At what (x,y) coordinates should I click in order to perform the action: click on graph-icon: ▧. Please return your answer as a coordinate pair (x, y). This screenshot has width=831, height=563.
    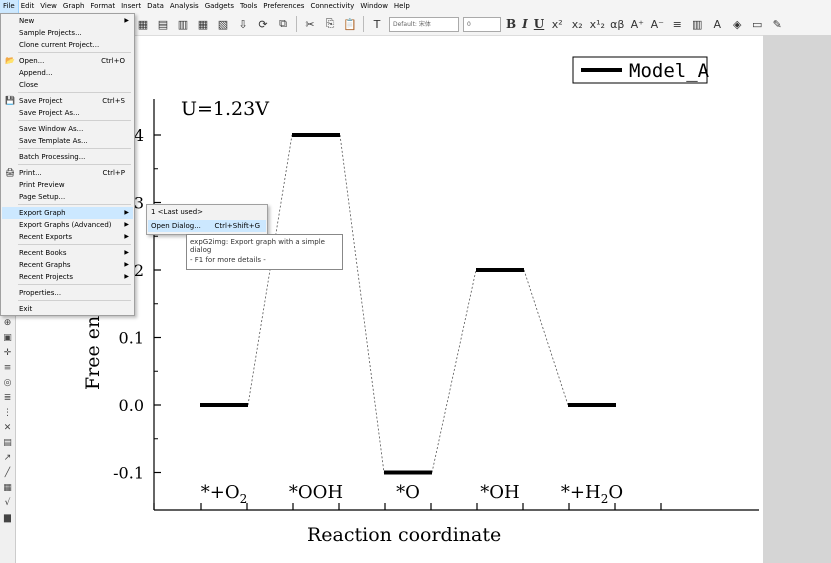
    Looking at the image, I should click on (223, 24).